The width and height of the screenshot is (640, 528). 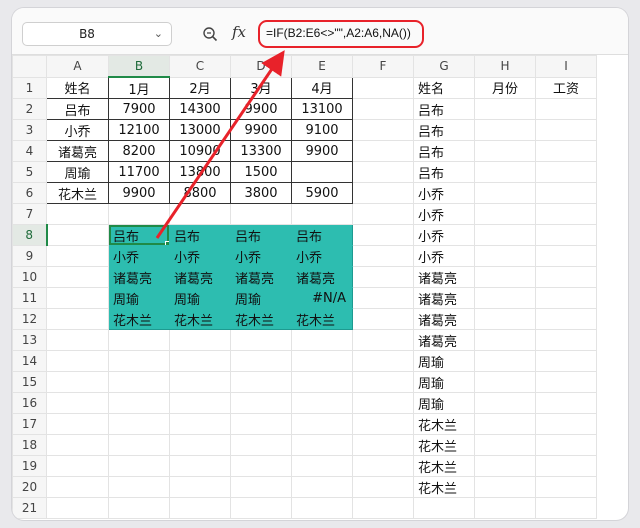 What do you see at coordinates (77, 445) in the screenshot?
I see `cell-a18` at bounding box center [77, 445].